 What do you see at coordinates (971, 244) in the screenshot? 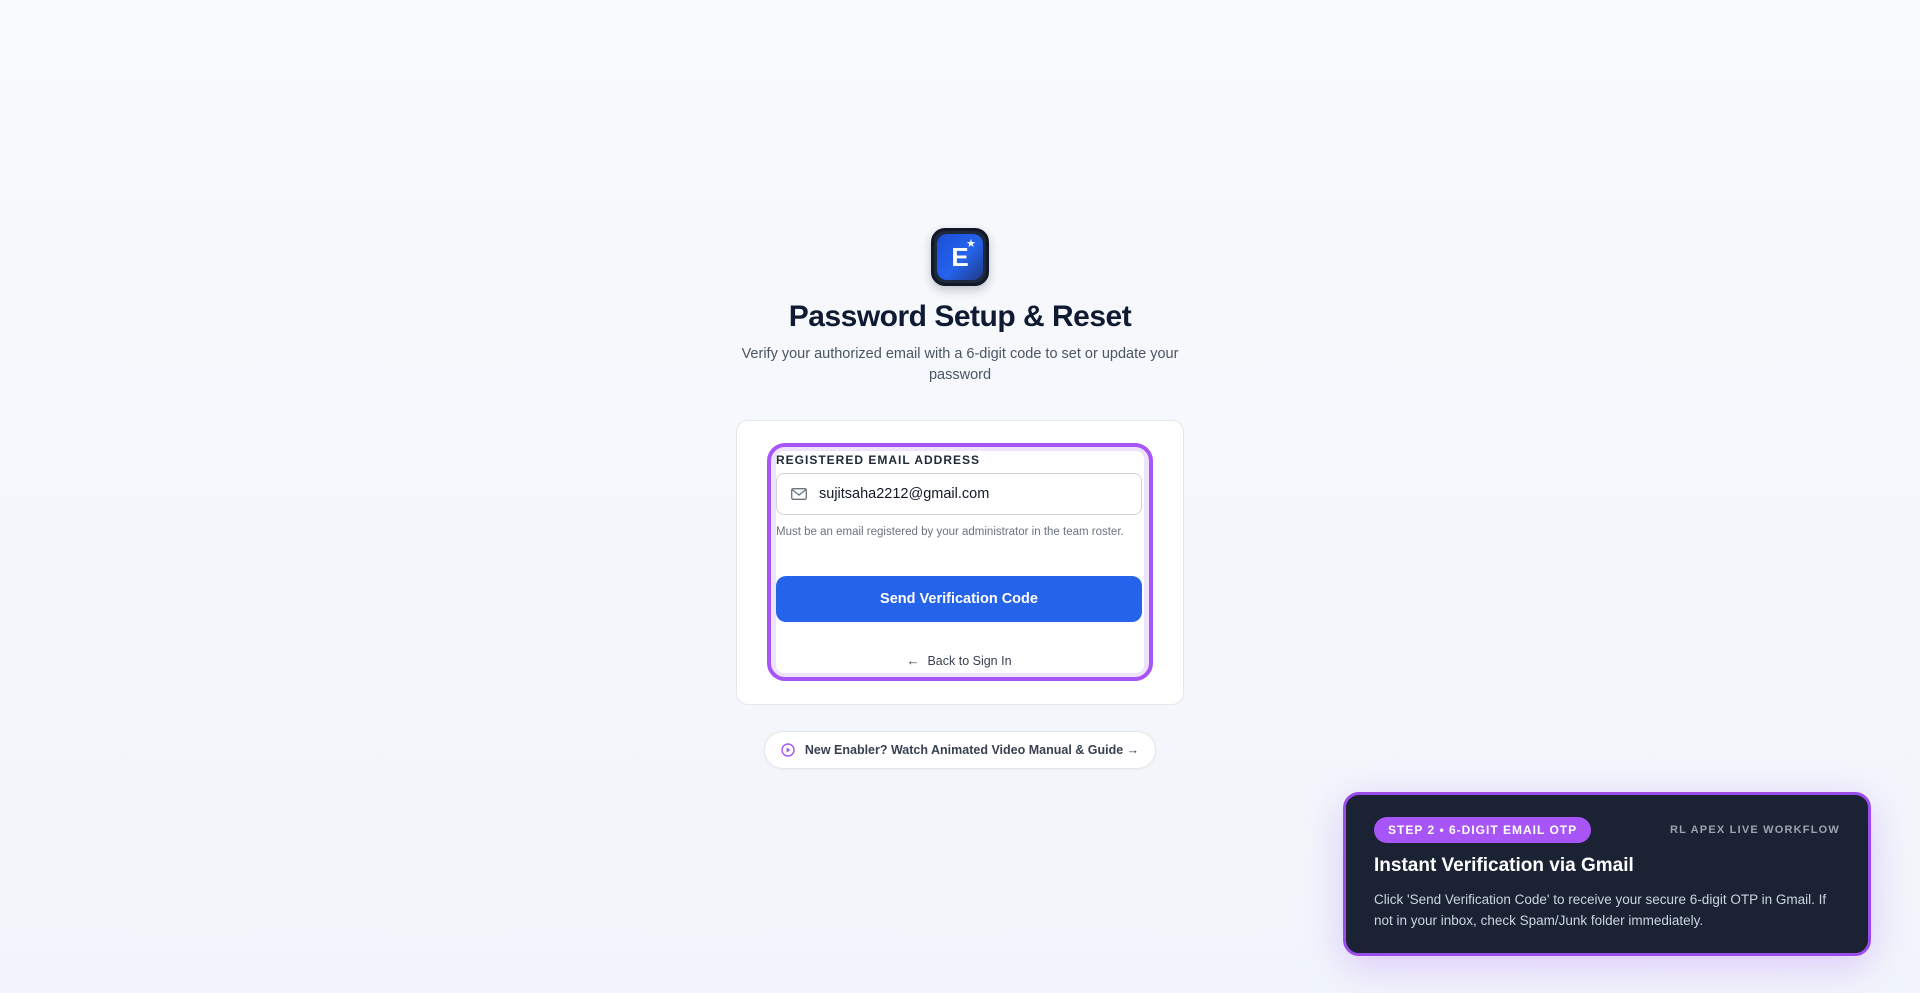
I see `star-icon: ★` at bounding box center [971, 244].